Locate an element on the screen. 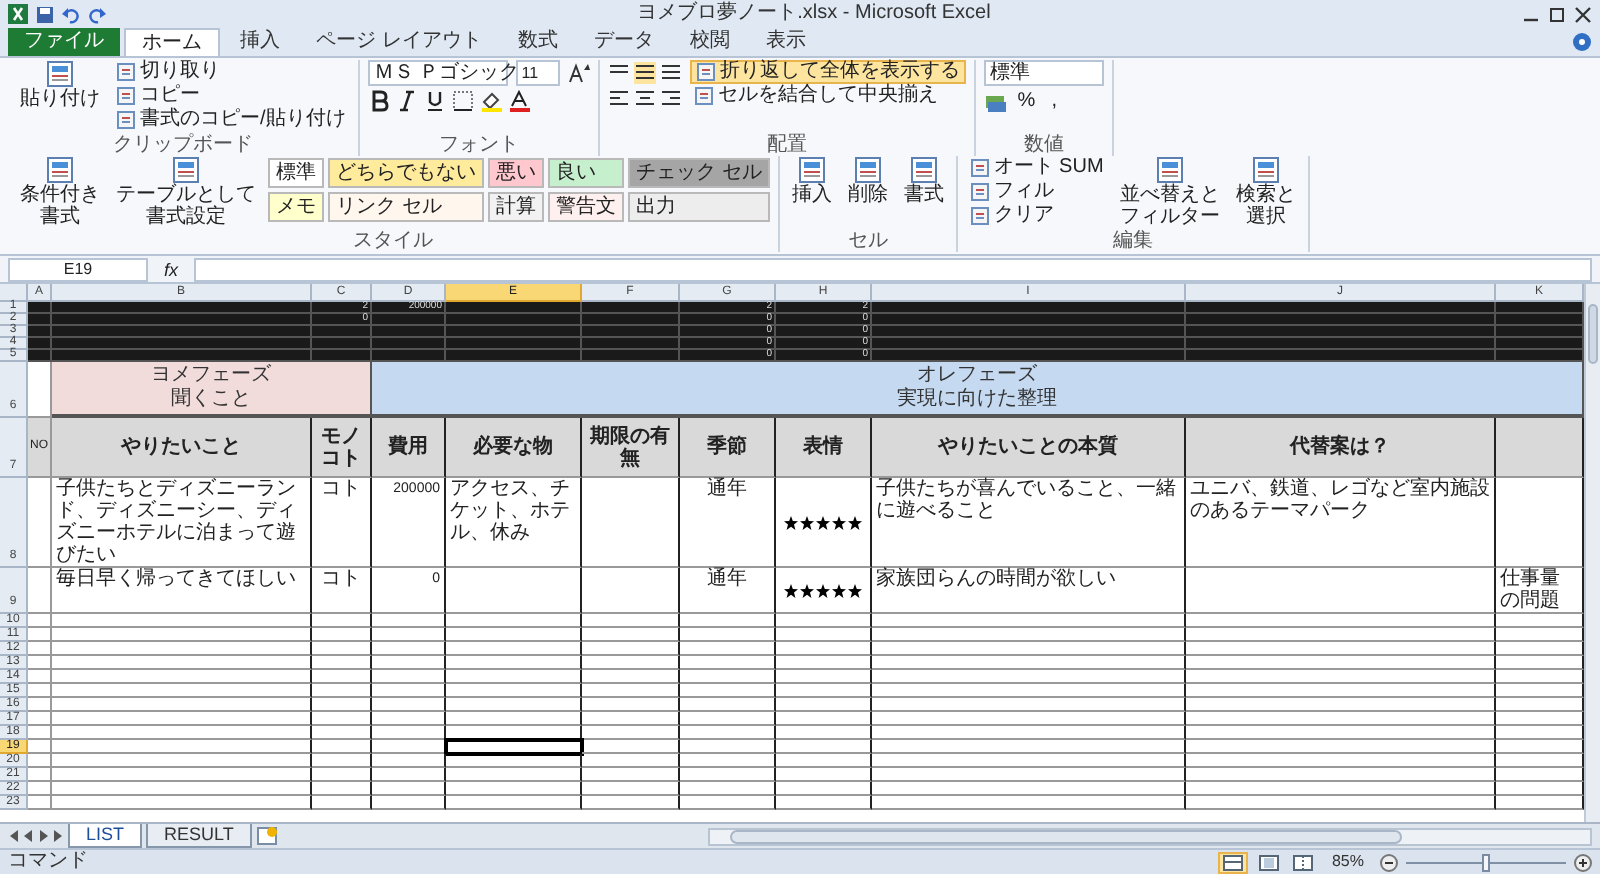 Image resolution: width=1600 pixels, height=874 pixels. close-icon is located at coordinates (1583, 14).